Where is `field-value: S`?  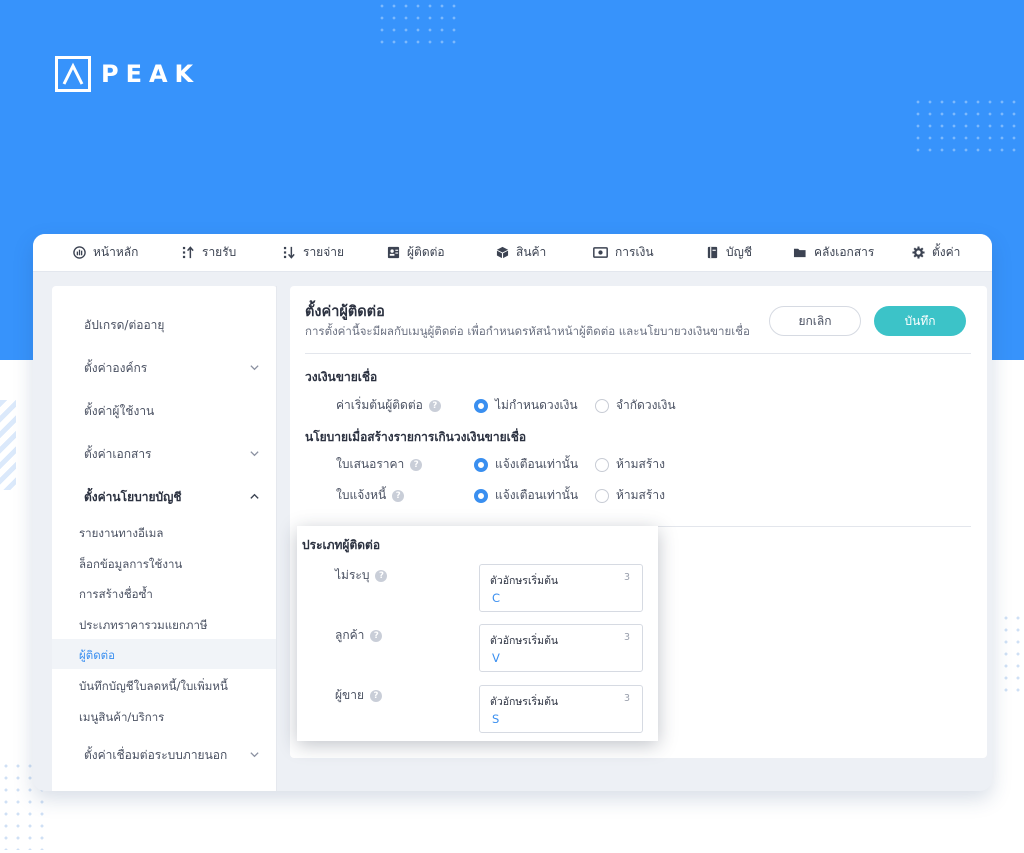
field-value: S is located at coordinates (495, 719).